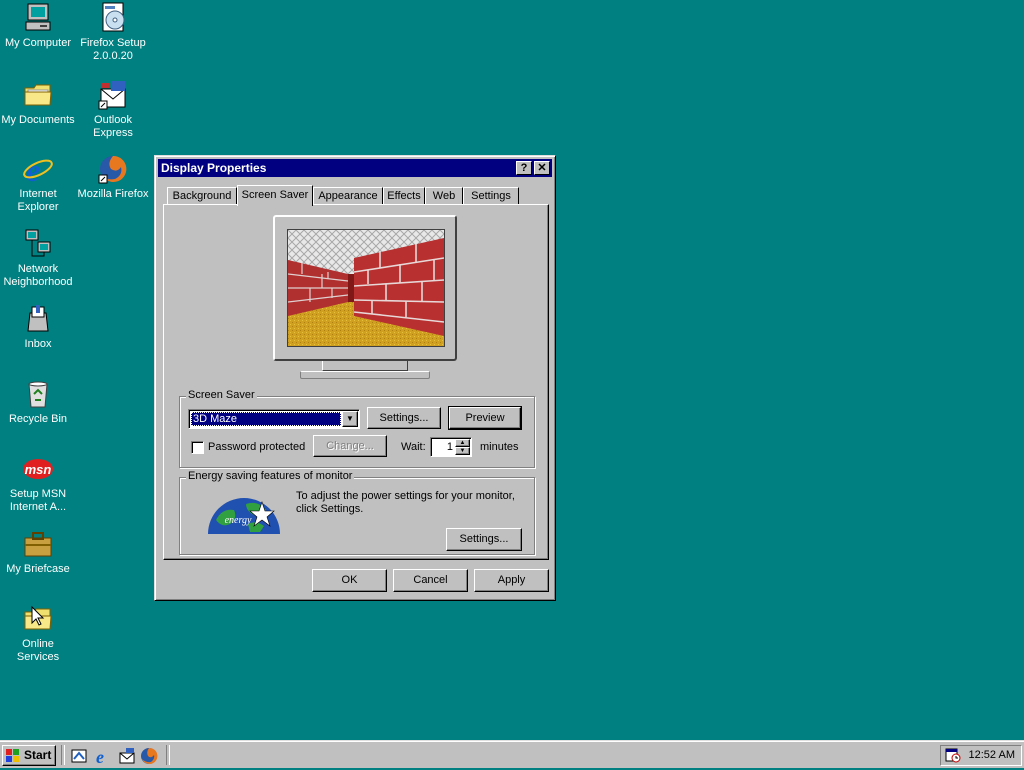  I want to click on desktop-icon-inbox: Inbox, so click(38, 327).